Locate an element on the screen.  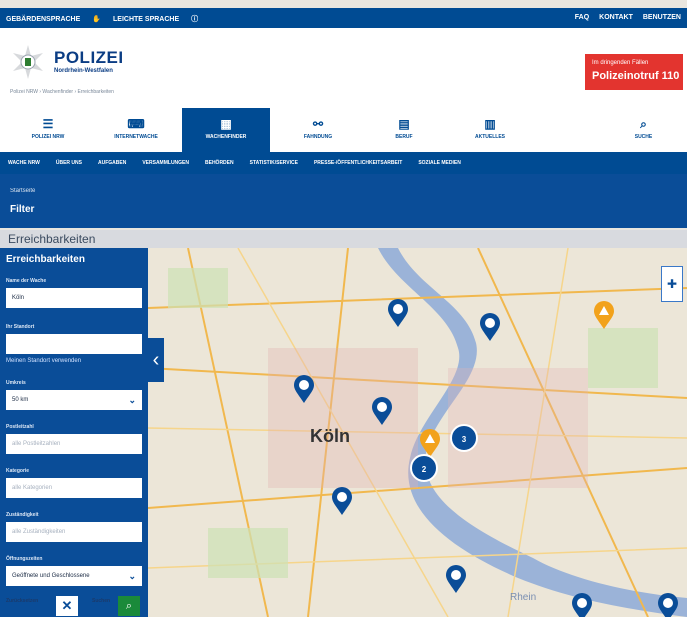
cuffs-icon: ⚯ is located at coordinates (318, 124).